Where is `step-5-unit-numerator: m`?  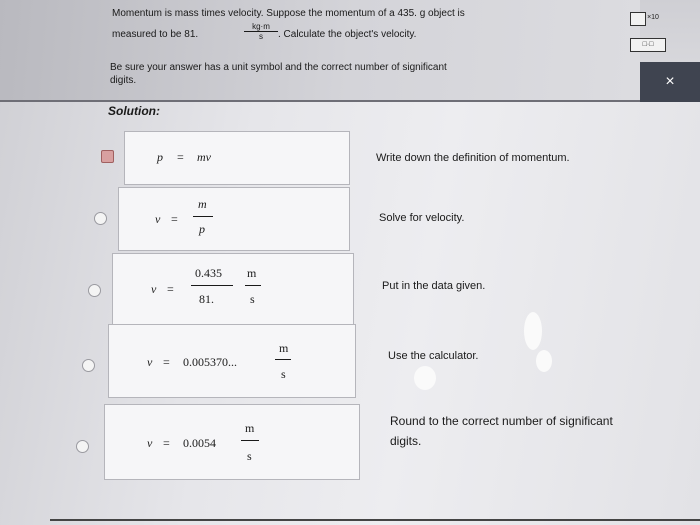 step-5-unit-numerator: m is located at coordinates (250, 428).